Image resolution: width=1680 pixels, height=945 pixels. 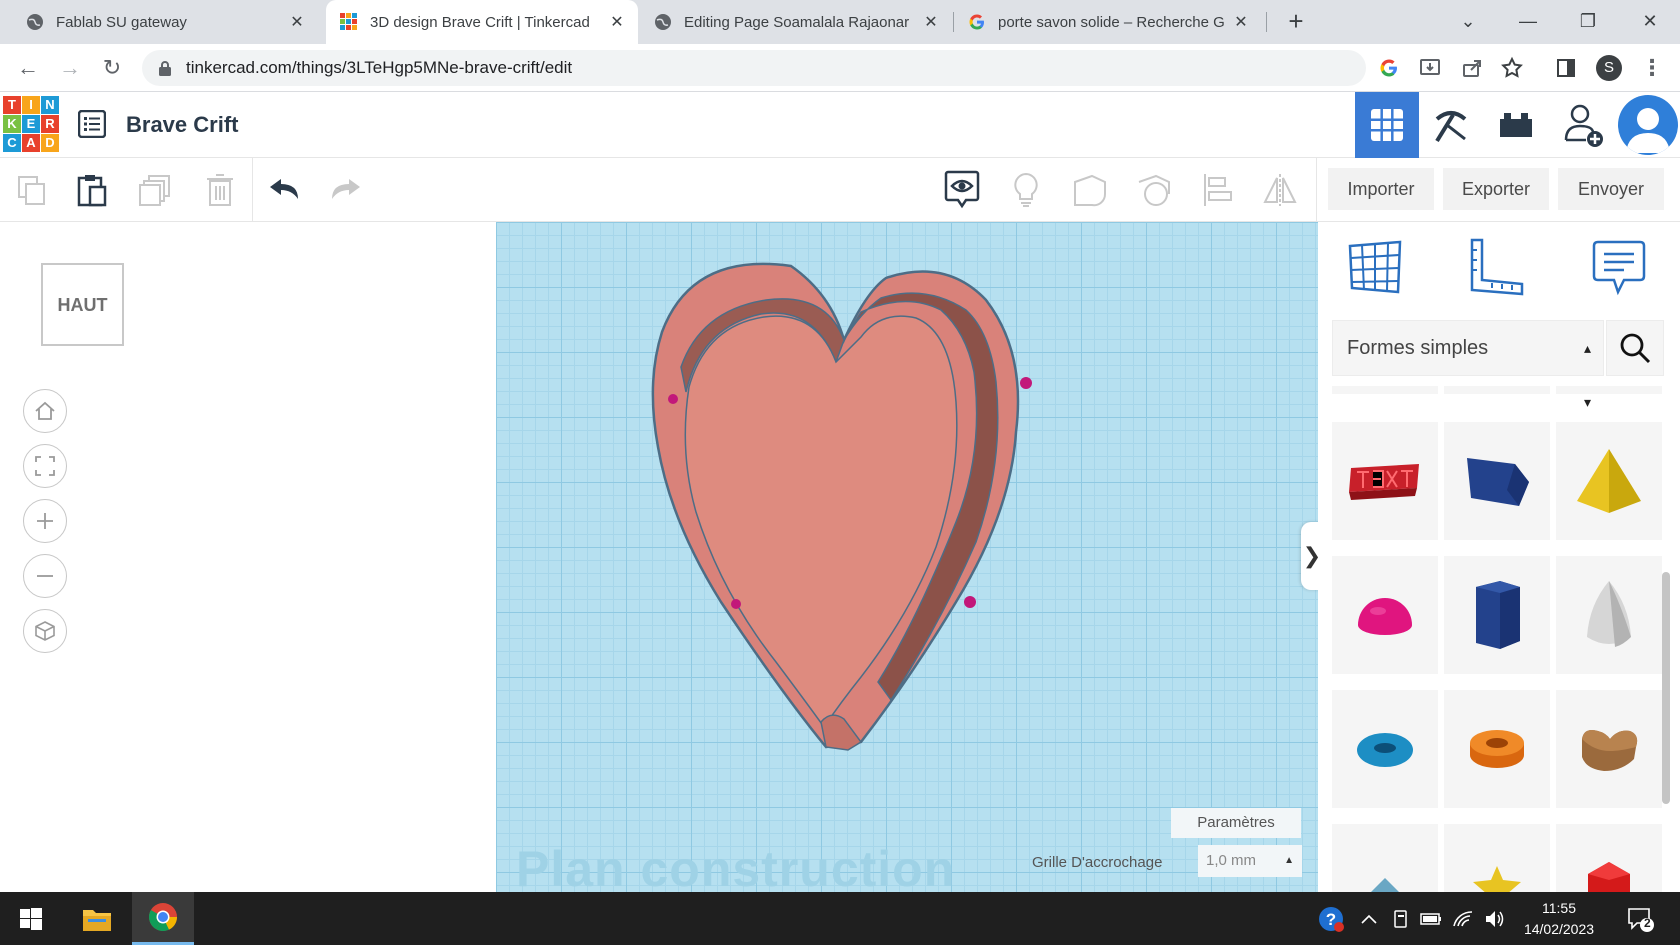 What do you see at coordinates (1331, 919) in the screenshot?
I see `help-icon: ?` at bounding box center [1331, 919].